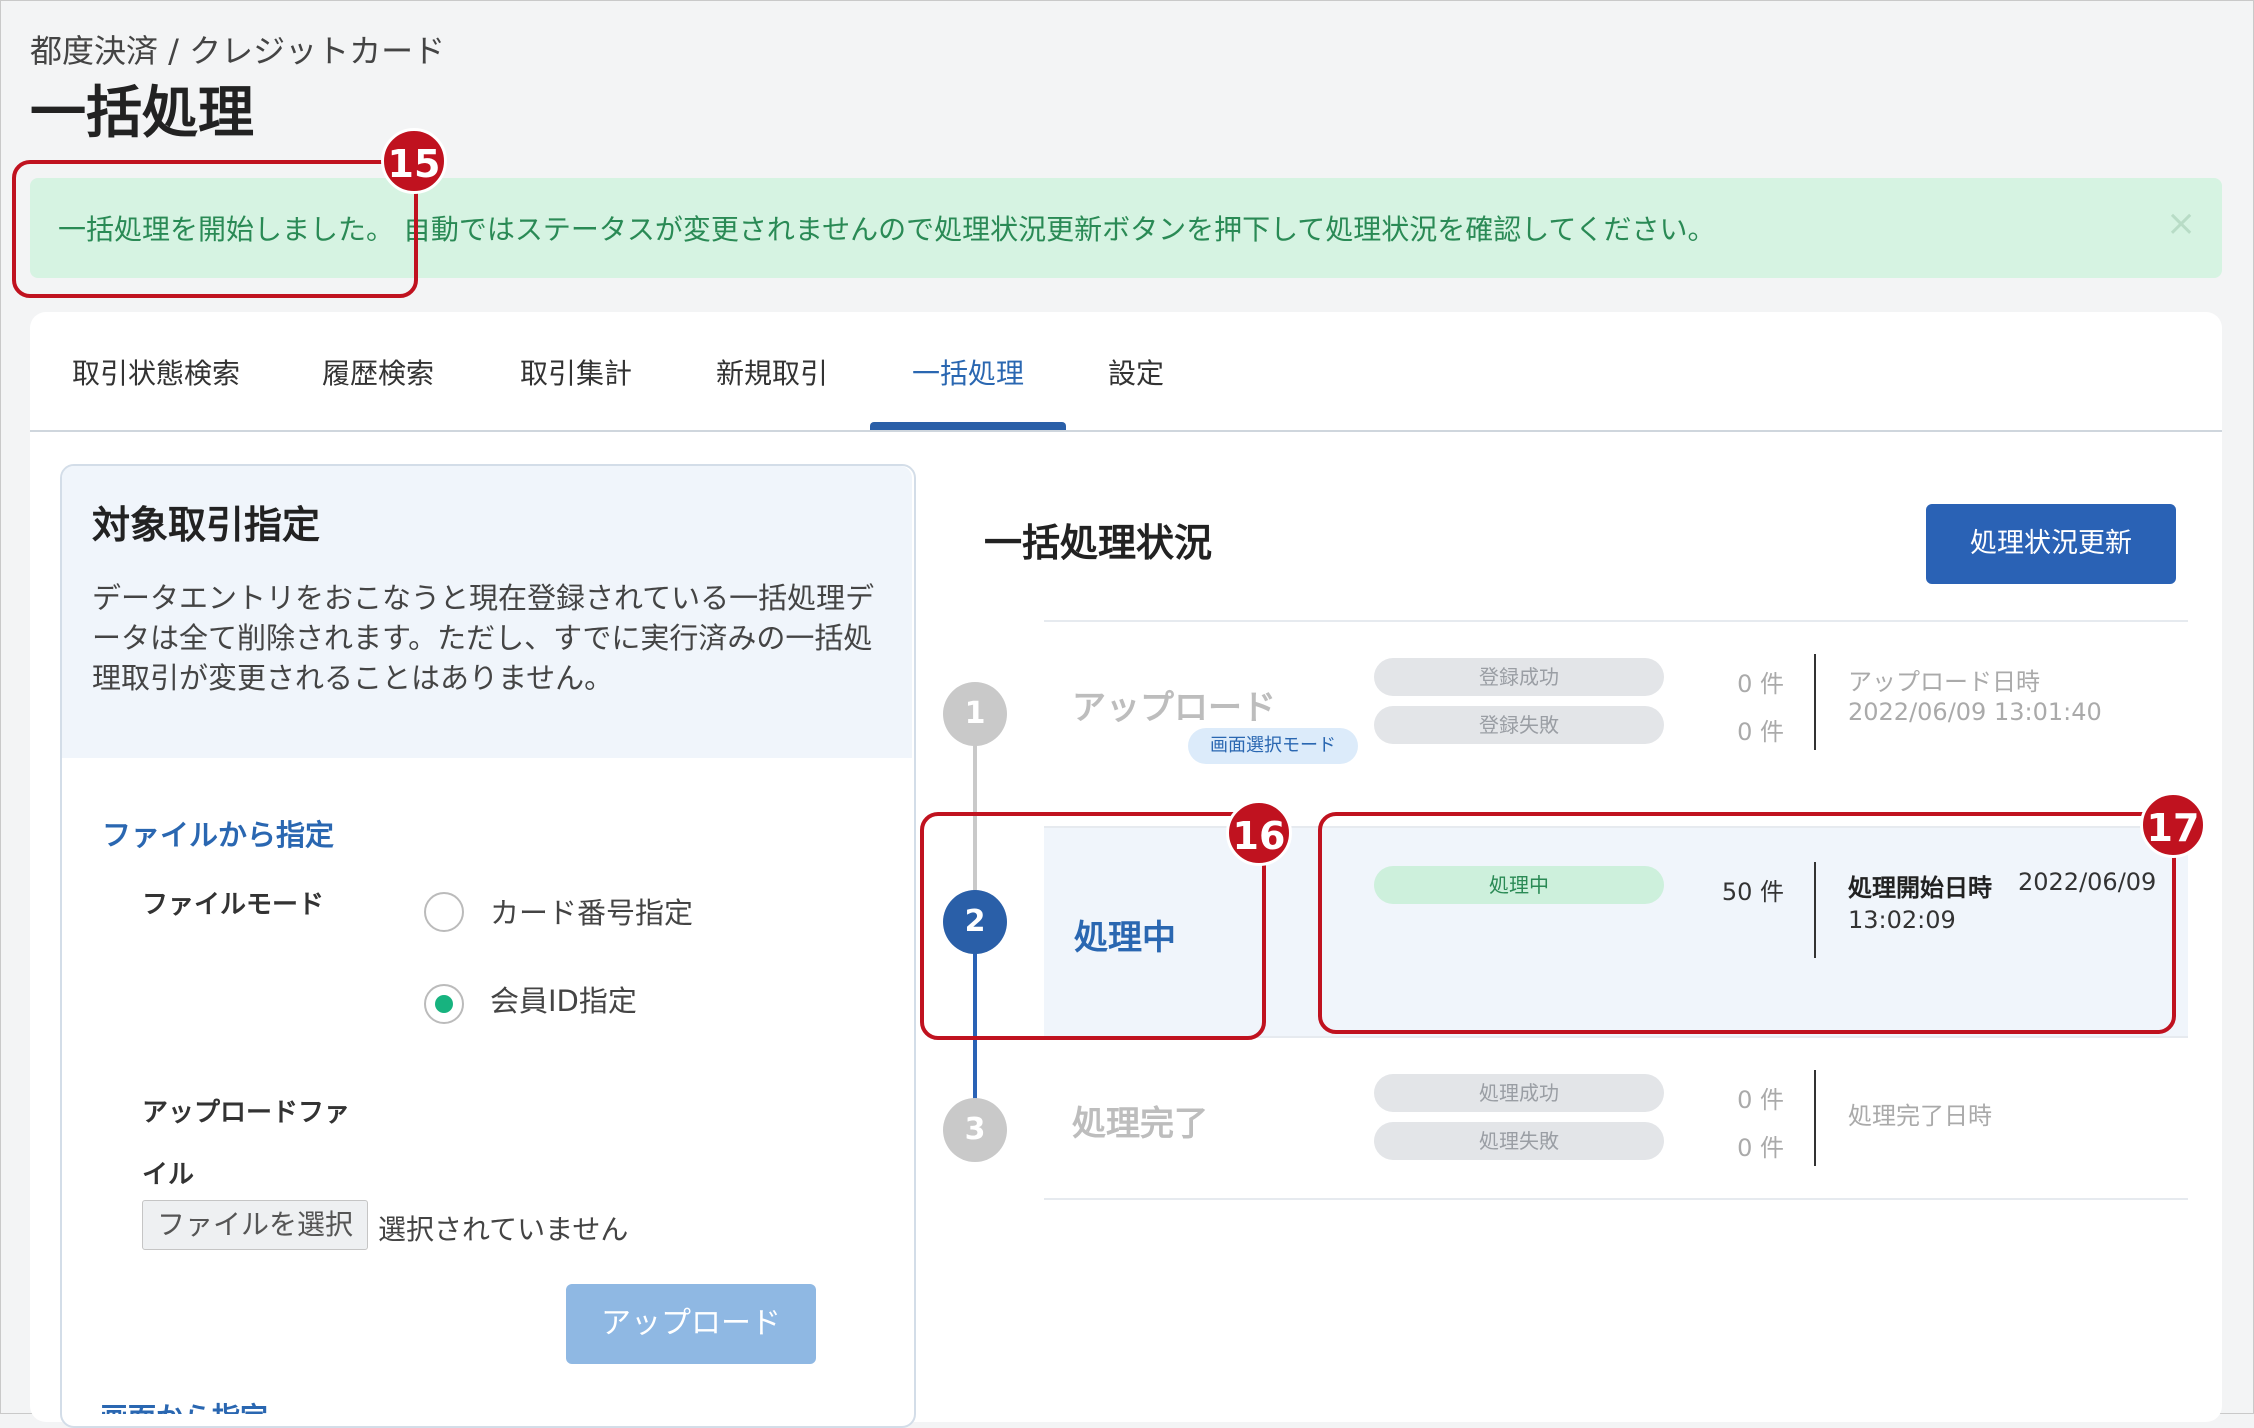  What do you see at coordinates (975, 714) in the screenshot?
I see `step-1-circle: 1` at bounding box center [975, 714].